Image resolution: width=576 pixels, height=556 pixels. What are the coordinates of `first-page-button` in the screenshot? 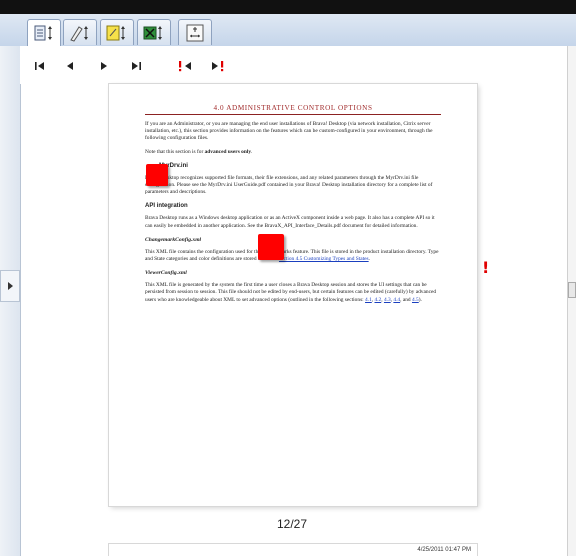 It's located at (40, 66).